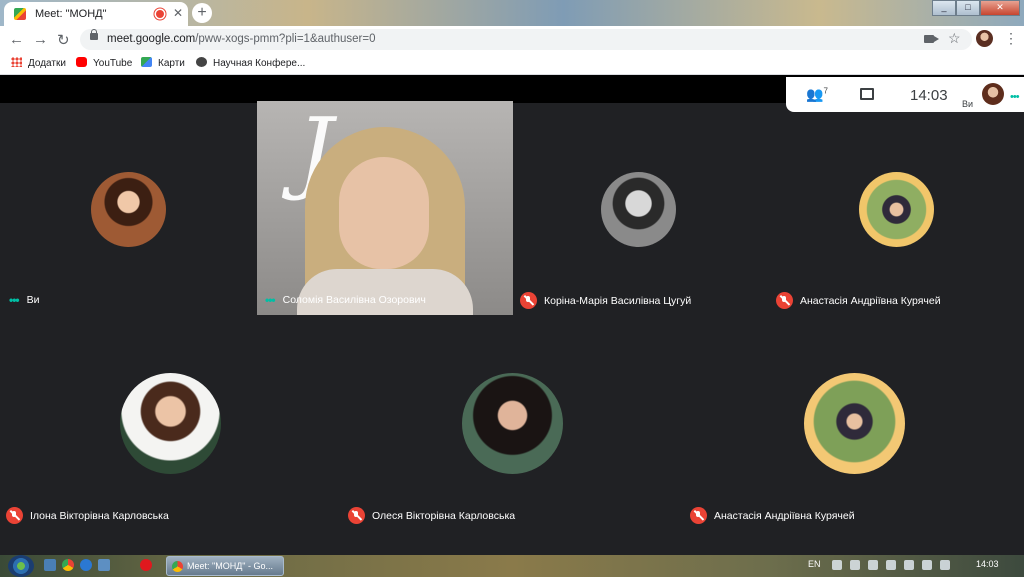 This screenshot has width=1024, height=577. I want to click on opera-icon, so click(146, 565).